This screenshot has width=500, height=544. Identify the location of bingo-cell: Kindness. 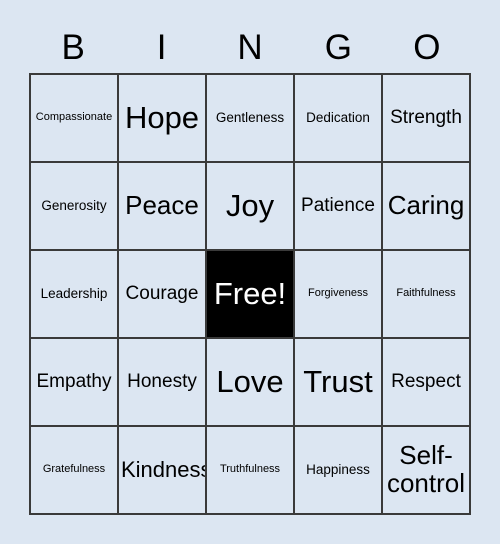
(163, 471).